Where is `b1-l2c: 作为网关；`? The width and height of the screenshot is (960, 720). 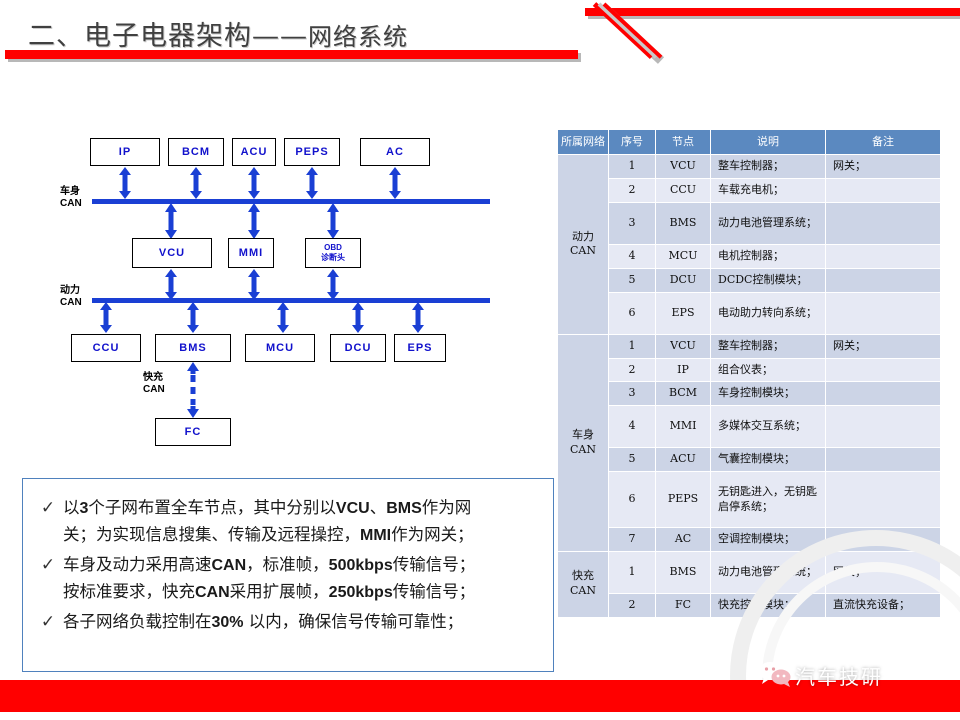 b1-l2c: 作为网关； is located at coordinates (432, 534).